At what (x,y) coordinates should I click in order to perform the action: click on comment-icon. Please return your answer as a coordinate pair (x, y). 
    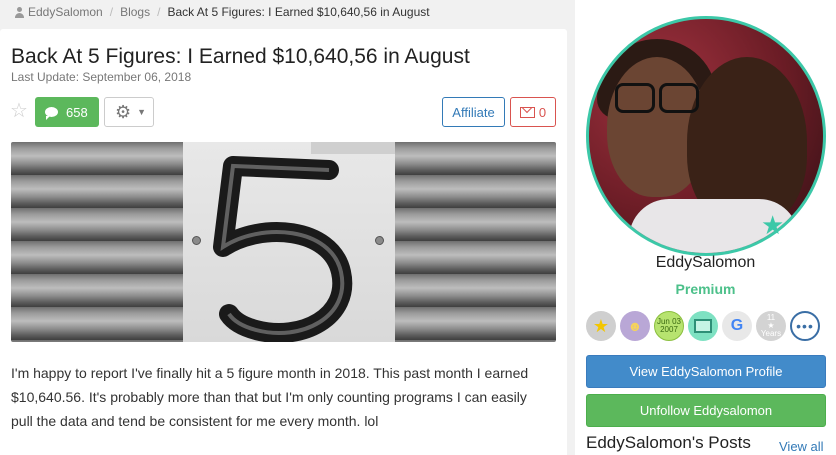
    Looking at the image, I should click on (51, 113).